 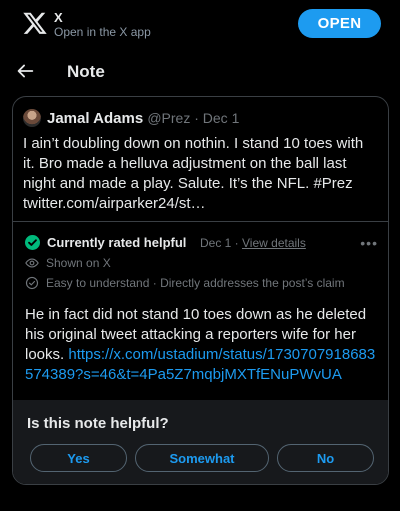 What do you see at coordinates (32, 283) in the screenshot?
I see `checkmark-circle-outline-icon` at bounding box center [32, 283].